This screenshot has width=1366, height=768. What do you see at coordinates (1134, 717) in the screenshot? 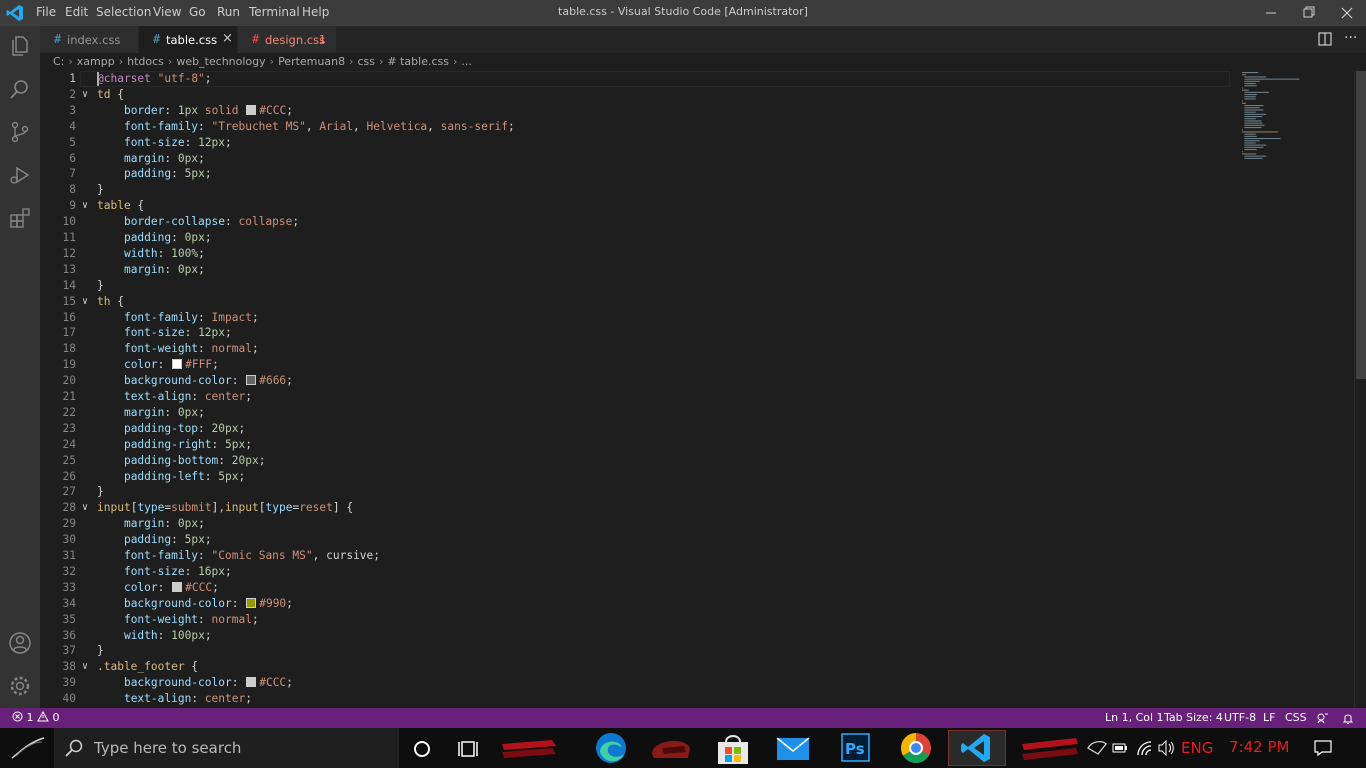
I see `cursor-position: Ln 1, Col 1` at bounding box center [1134, 717].